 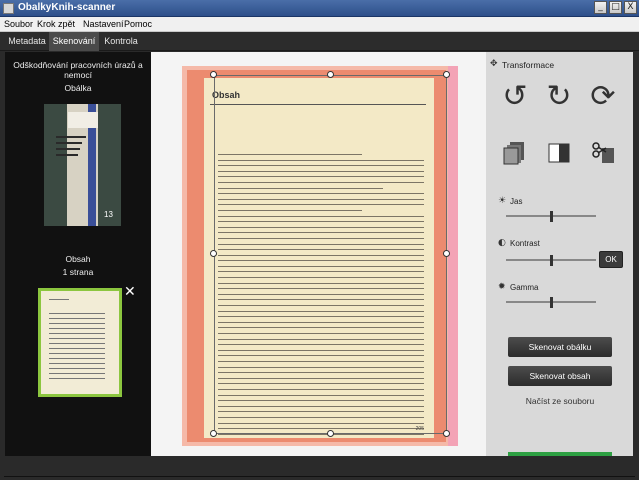 I want to click on transform-label: Transformace, so click(x=528, y=65).